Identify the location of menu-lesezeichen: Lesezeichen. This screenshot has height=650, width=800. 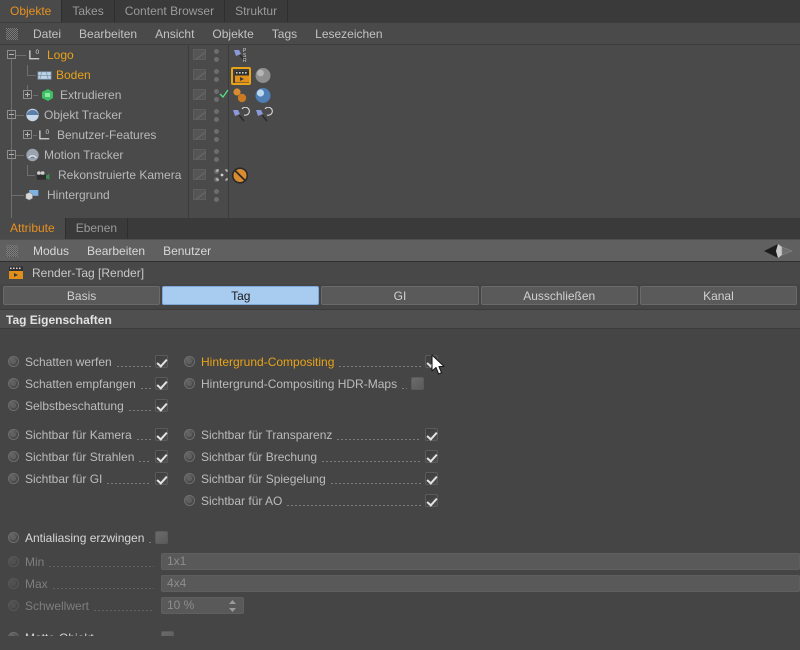
(348, 34).